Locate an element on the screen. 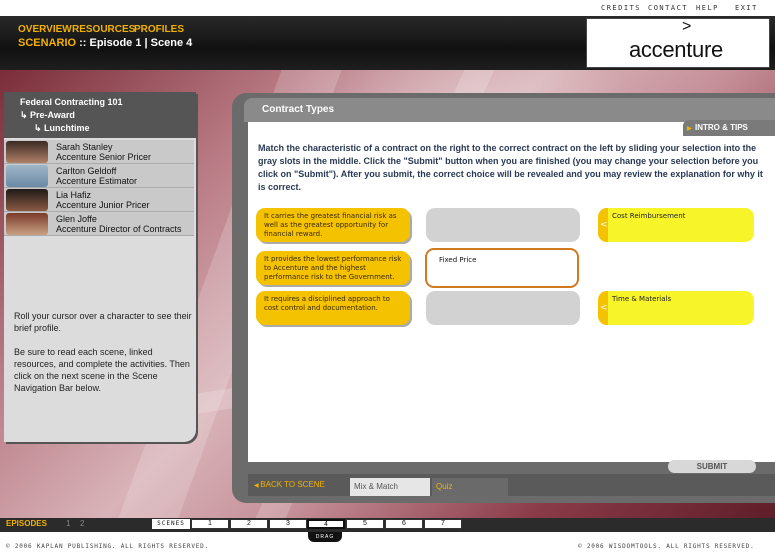 This screenshot has width=775, height=554. character-info: Lia Hafiz Accenture Junior Pricer is located at coordinates (103, 200).